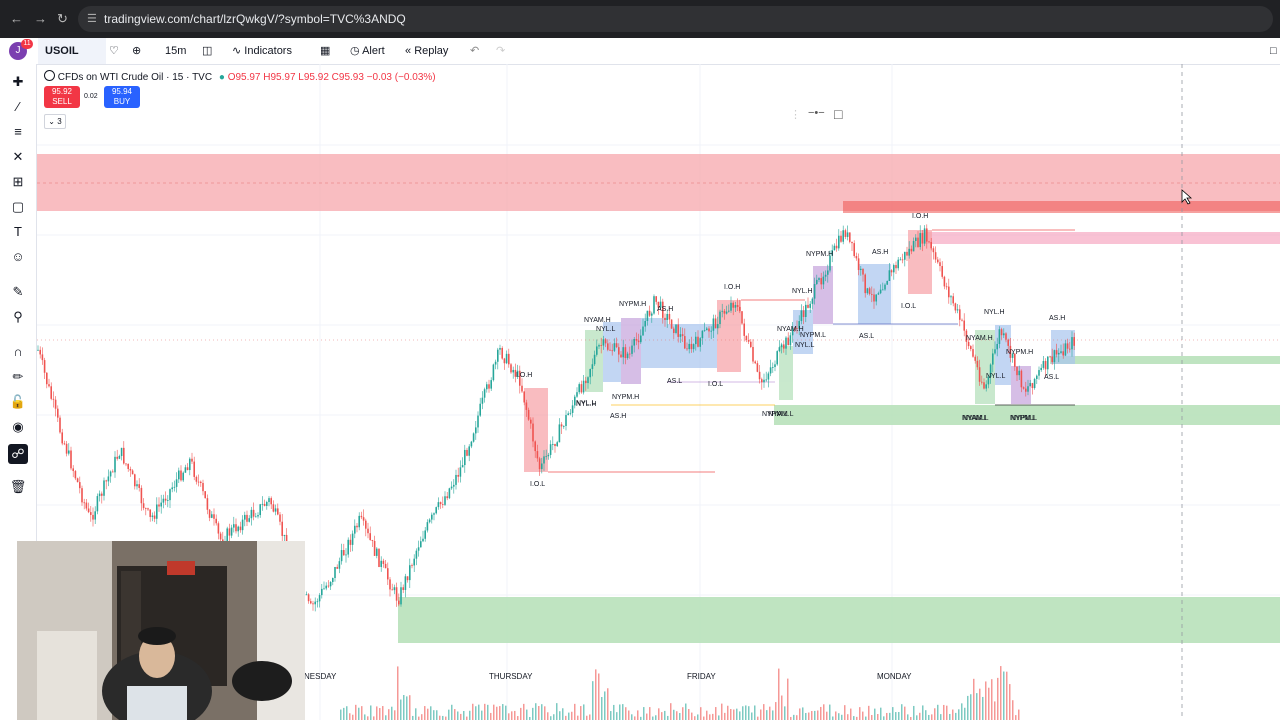 The image size is (1280, 720). Describe the element at coordinates (367, 51) in the screenshot. I see `alert-button: ◷ Alert` at that location.